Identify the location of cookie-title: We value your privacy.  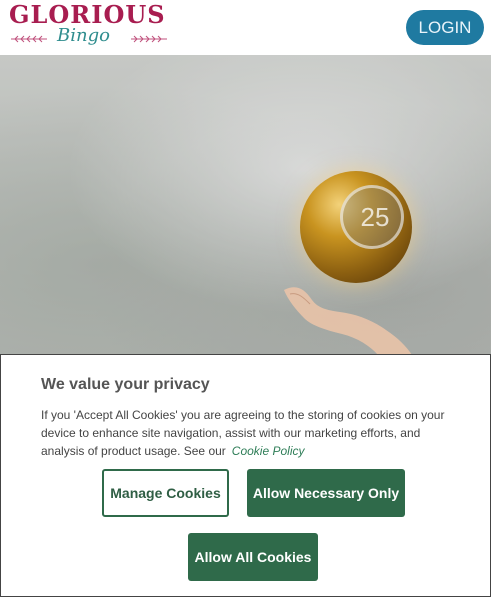
(125, 384).